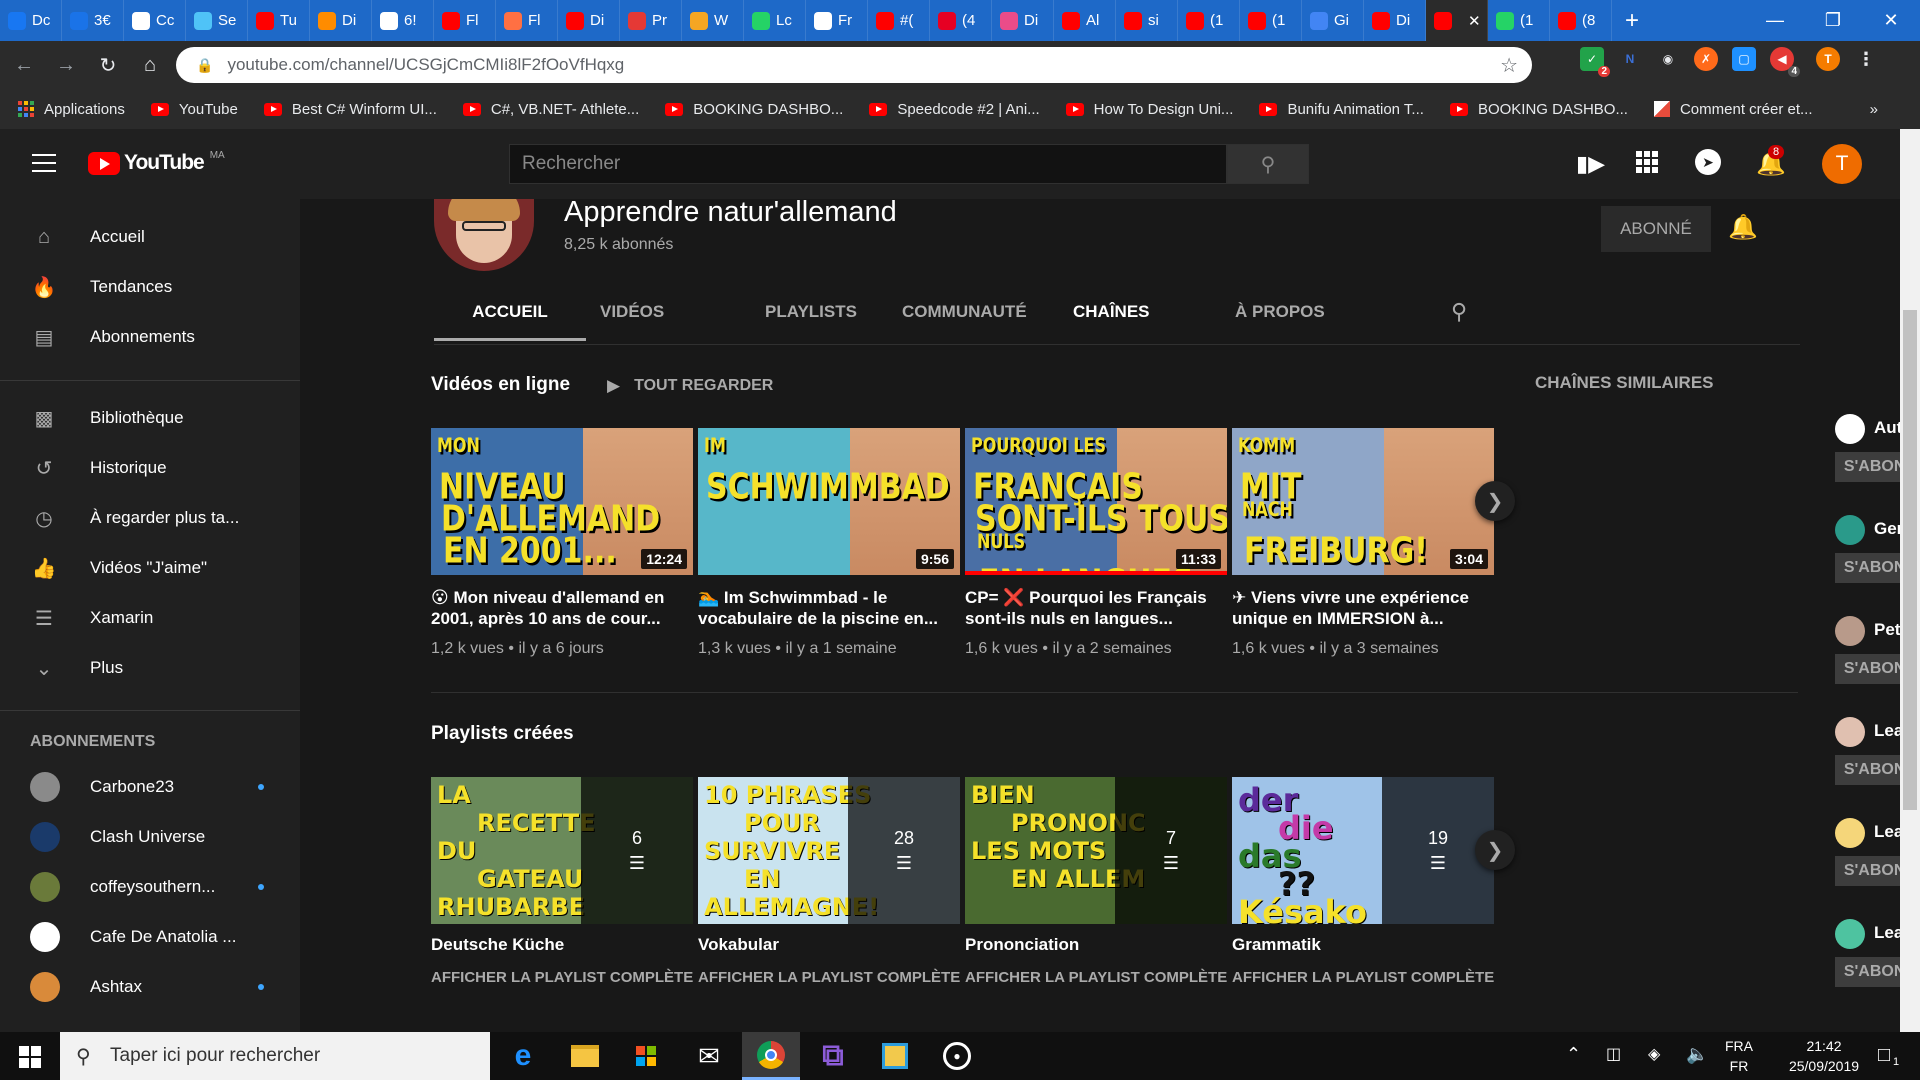 The width and height of the screenshot is (1920, 1080). Describe the element at coordinates (690, 386) in the screenshot. I see `play-all-button: ▶ TOUT REGARDER` at that location.